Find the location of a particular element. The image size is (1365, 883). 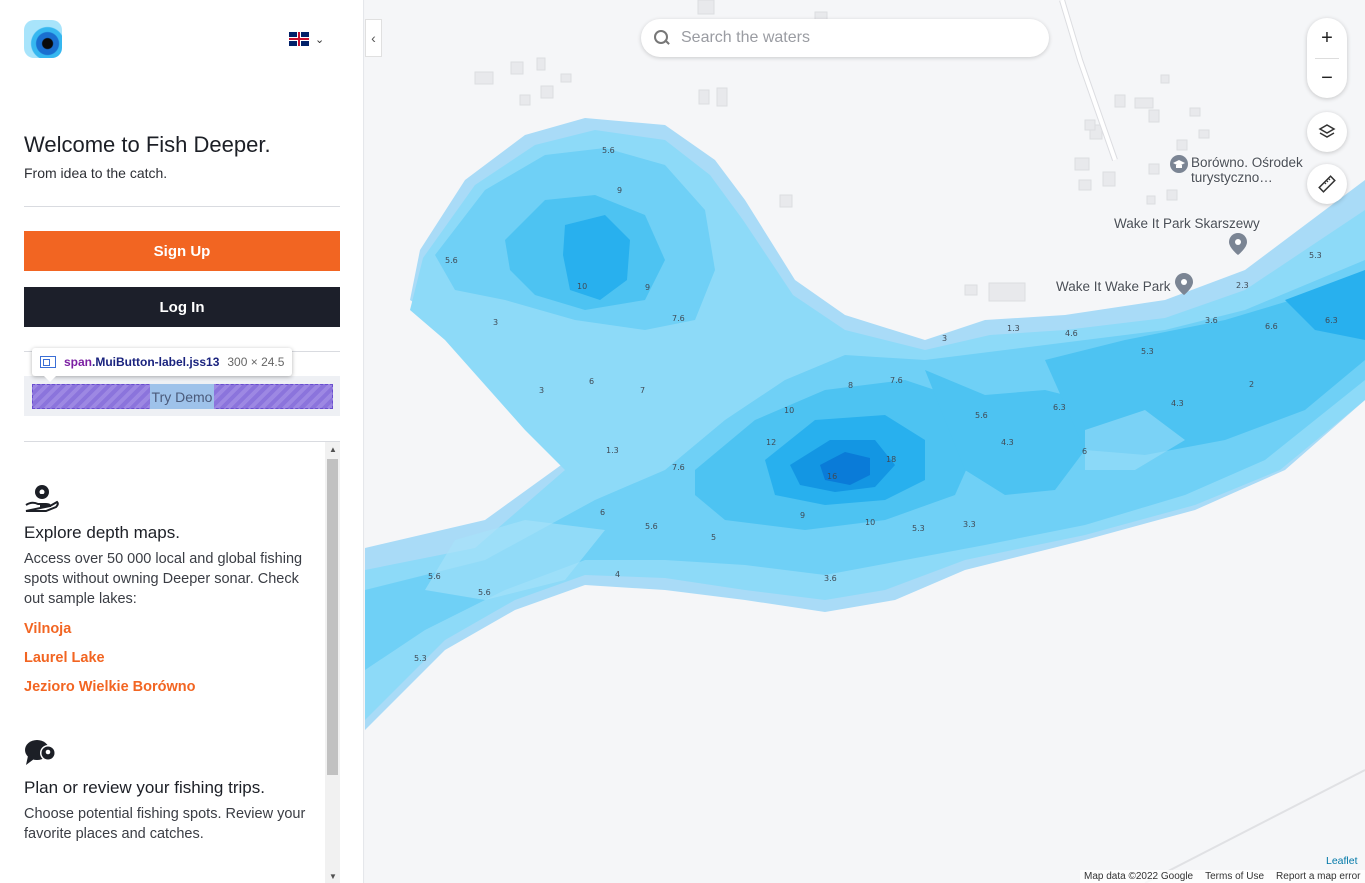

welcome-subtitle: From idea to the catch. is located at coordinates (96, 173).